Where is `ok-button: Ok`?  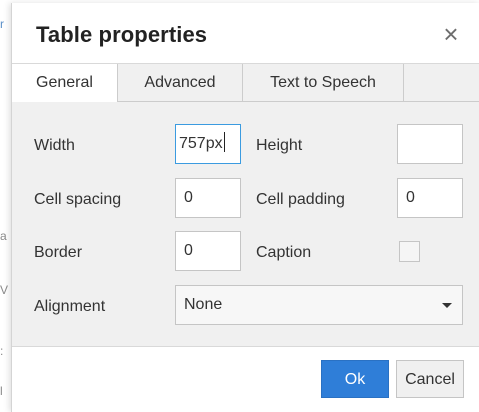
ok-button: Ok is located at coordinates (355, 379).